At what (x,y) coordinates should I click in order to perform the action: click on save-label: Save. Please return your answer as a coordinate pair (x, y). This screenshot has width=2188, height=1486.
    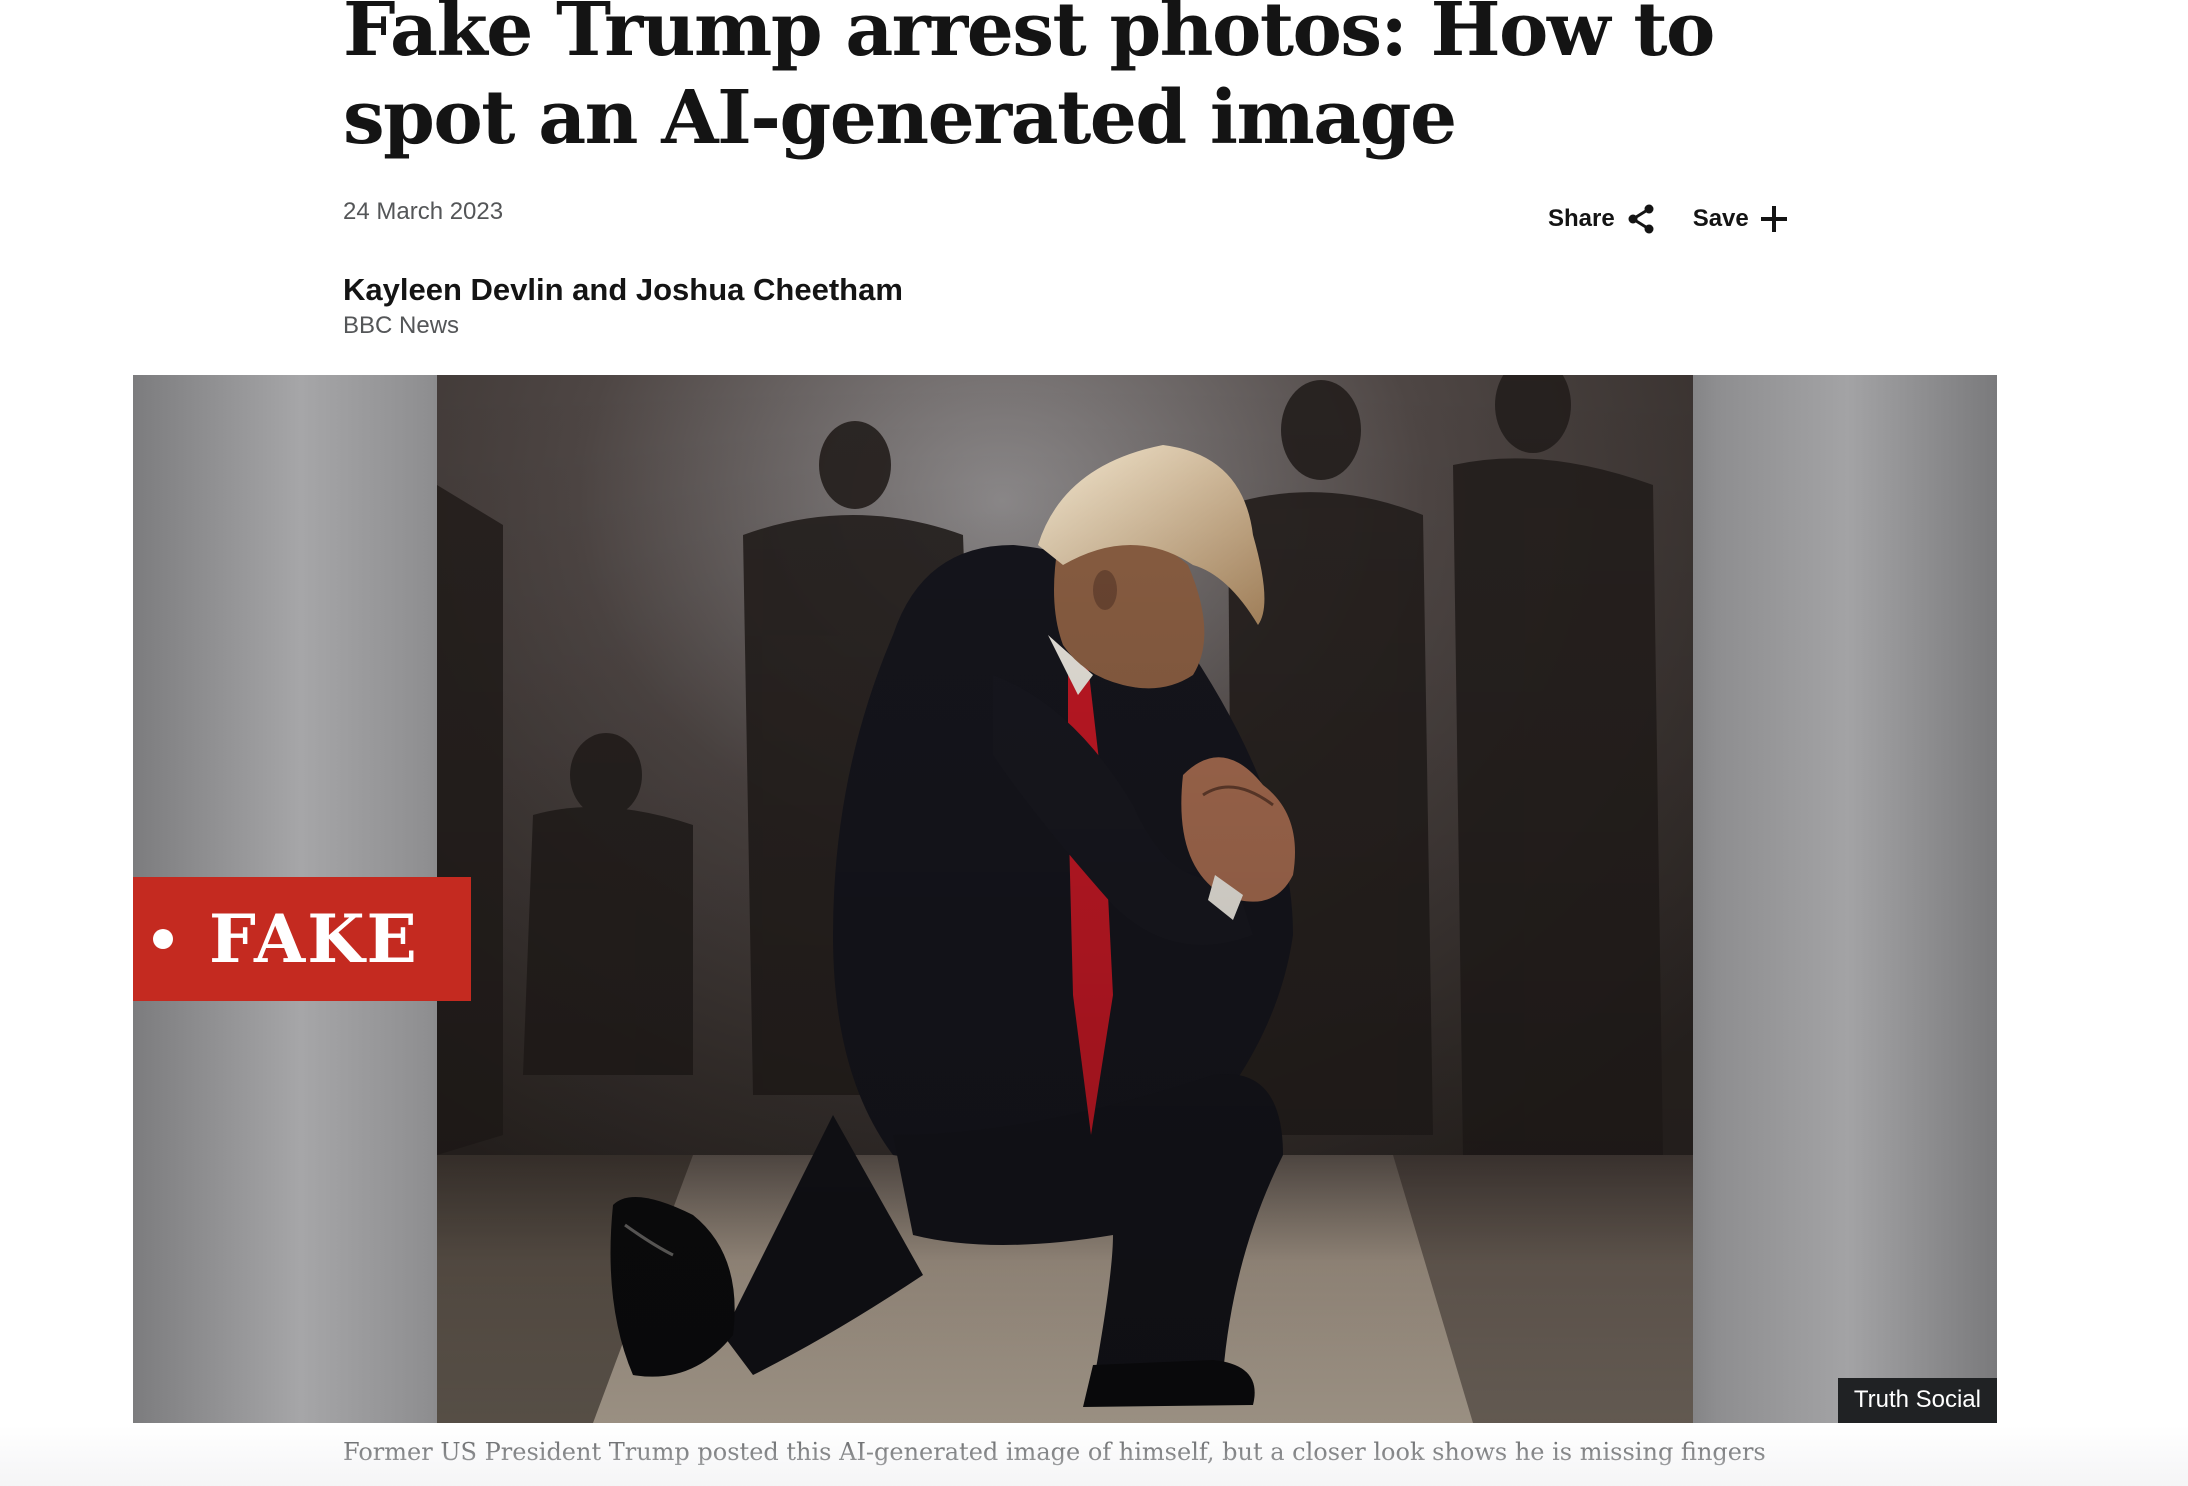
    Looking at the image, I should click on (1720, 218).